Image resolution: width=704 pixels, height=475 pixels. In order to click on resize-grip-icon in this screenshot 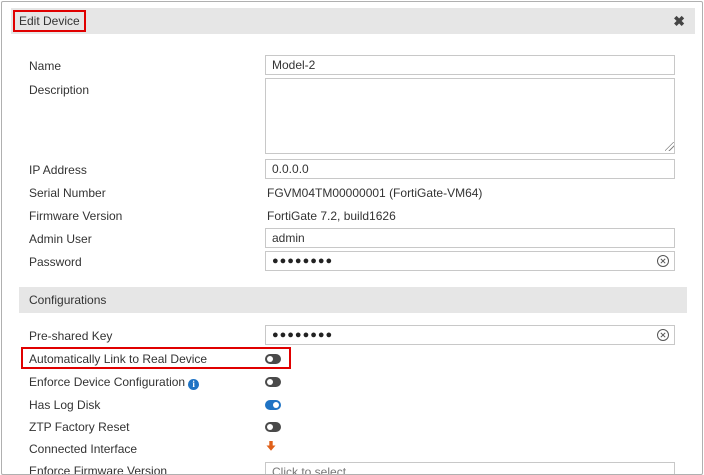, I will do `click(669, 146)`.